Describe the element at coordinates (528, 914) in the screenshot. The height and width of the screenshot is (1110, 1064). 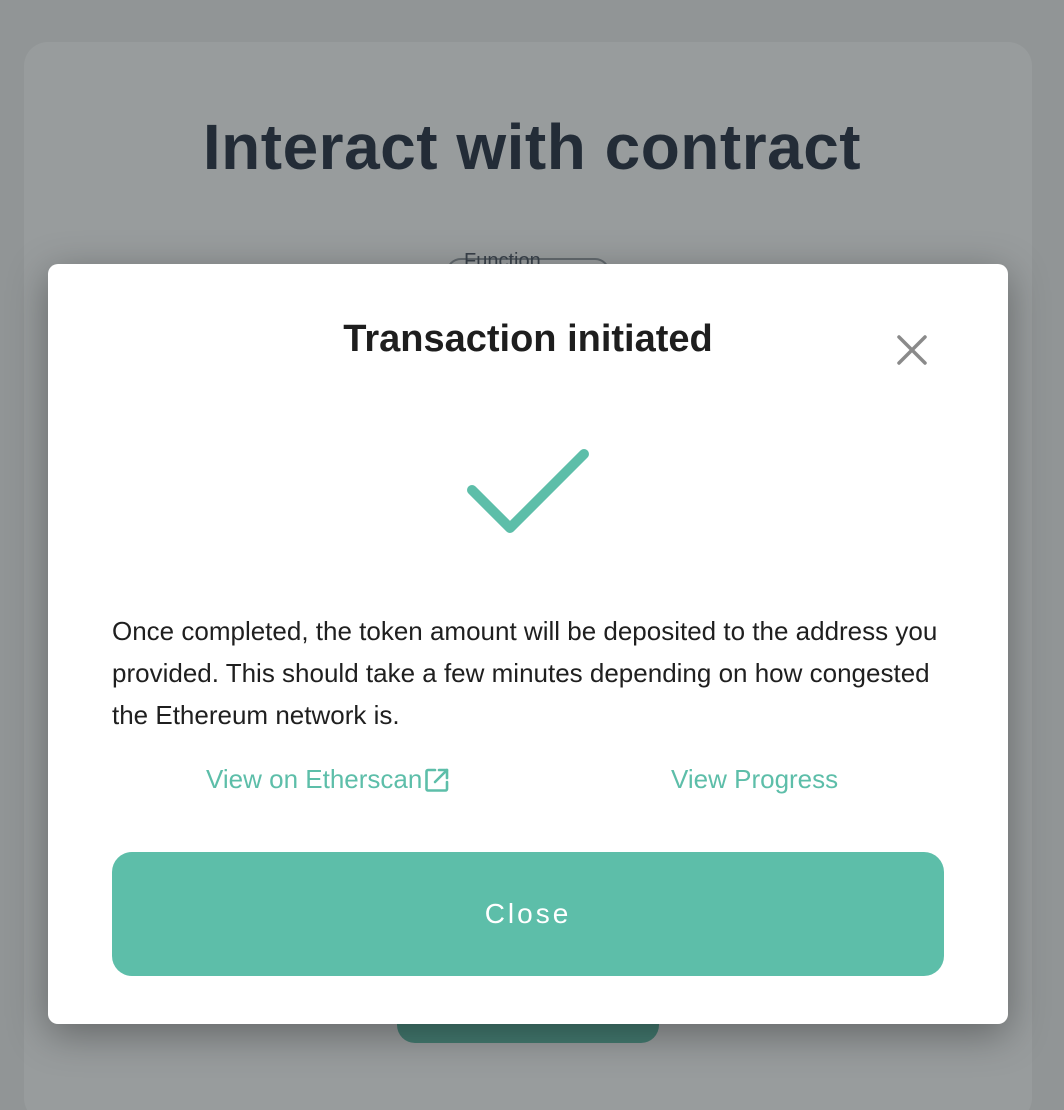
I see `close-button: Close` at that location.